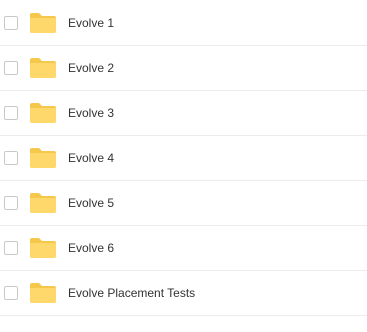 The width and height of the screenshot is (367, 332). I want to click on folder-name: Evolve 4, so click(91, 158).